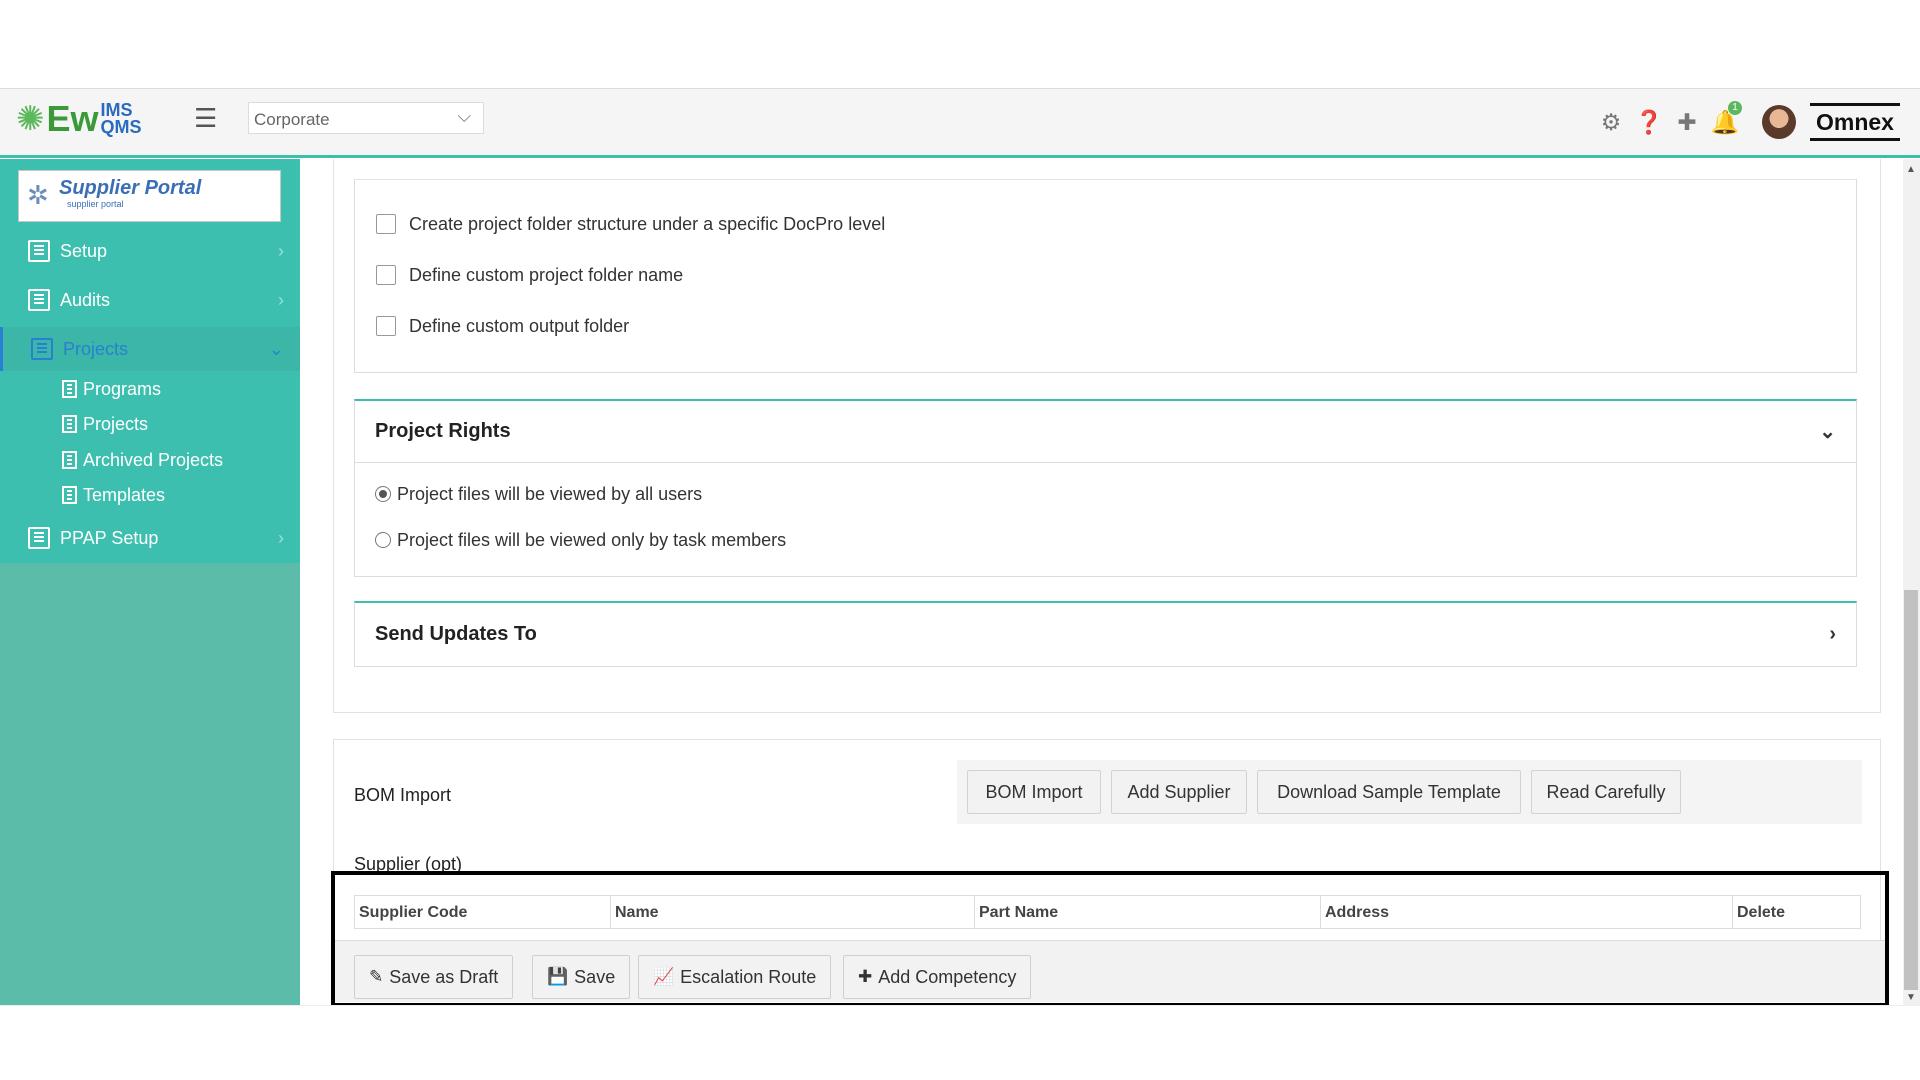 The height and width of the screenshot is (1080, 1920). I want to click on organization-select: Corporate ⌵, so click(366, 118).